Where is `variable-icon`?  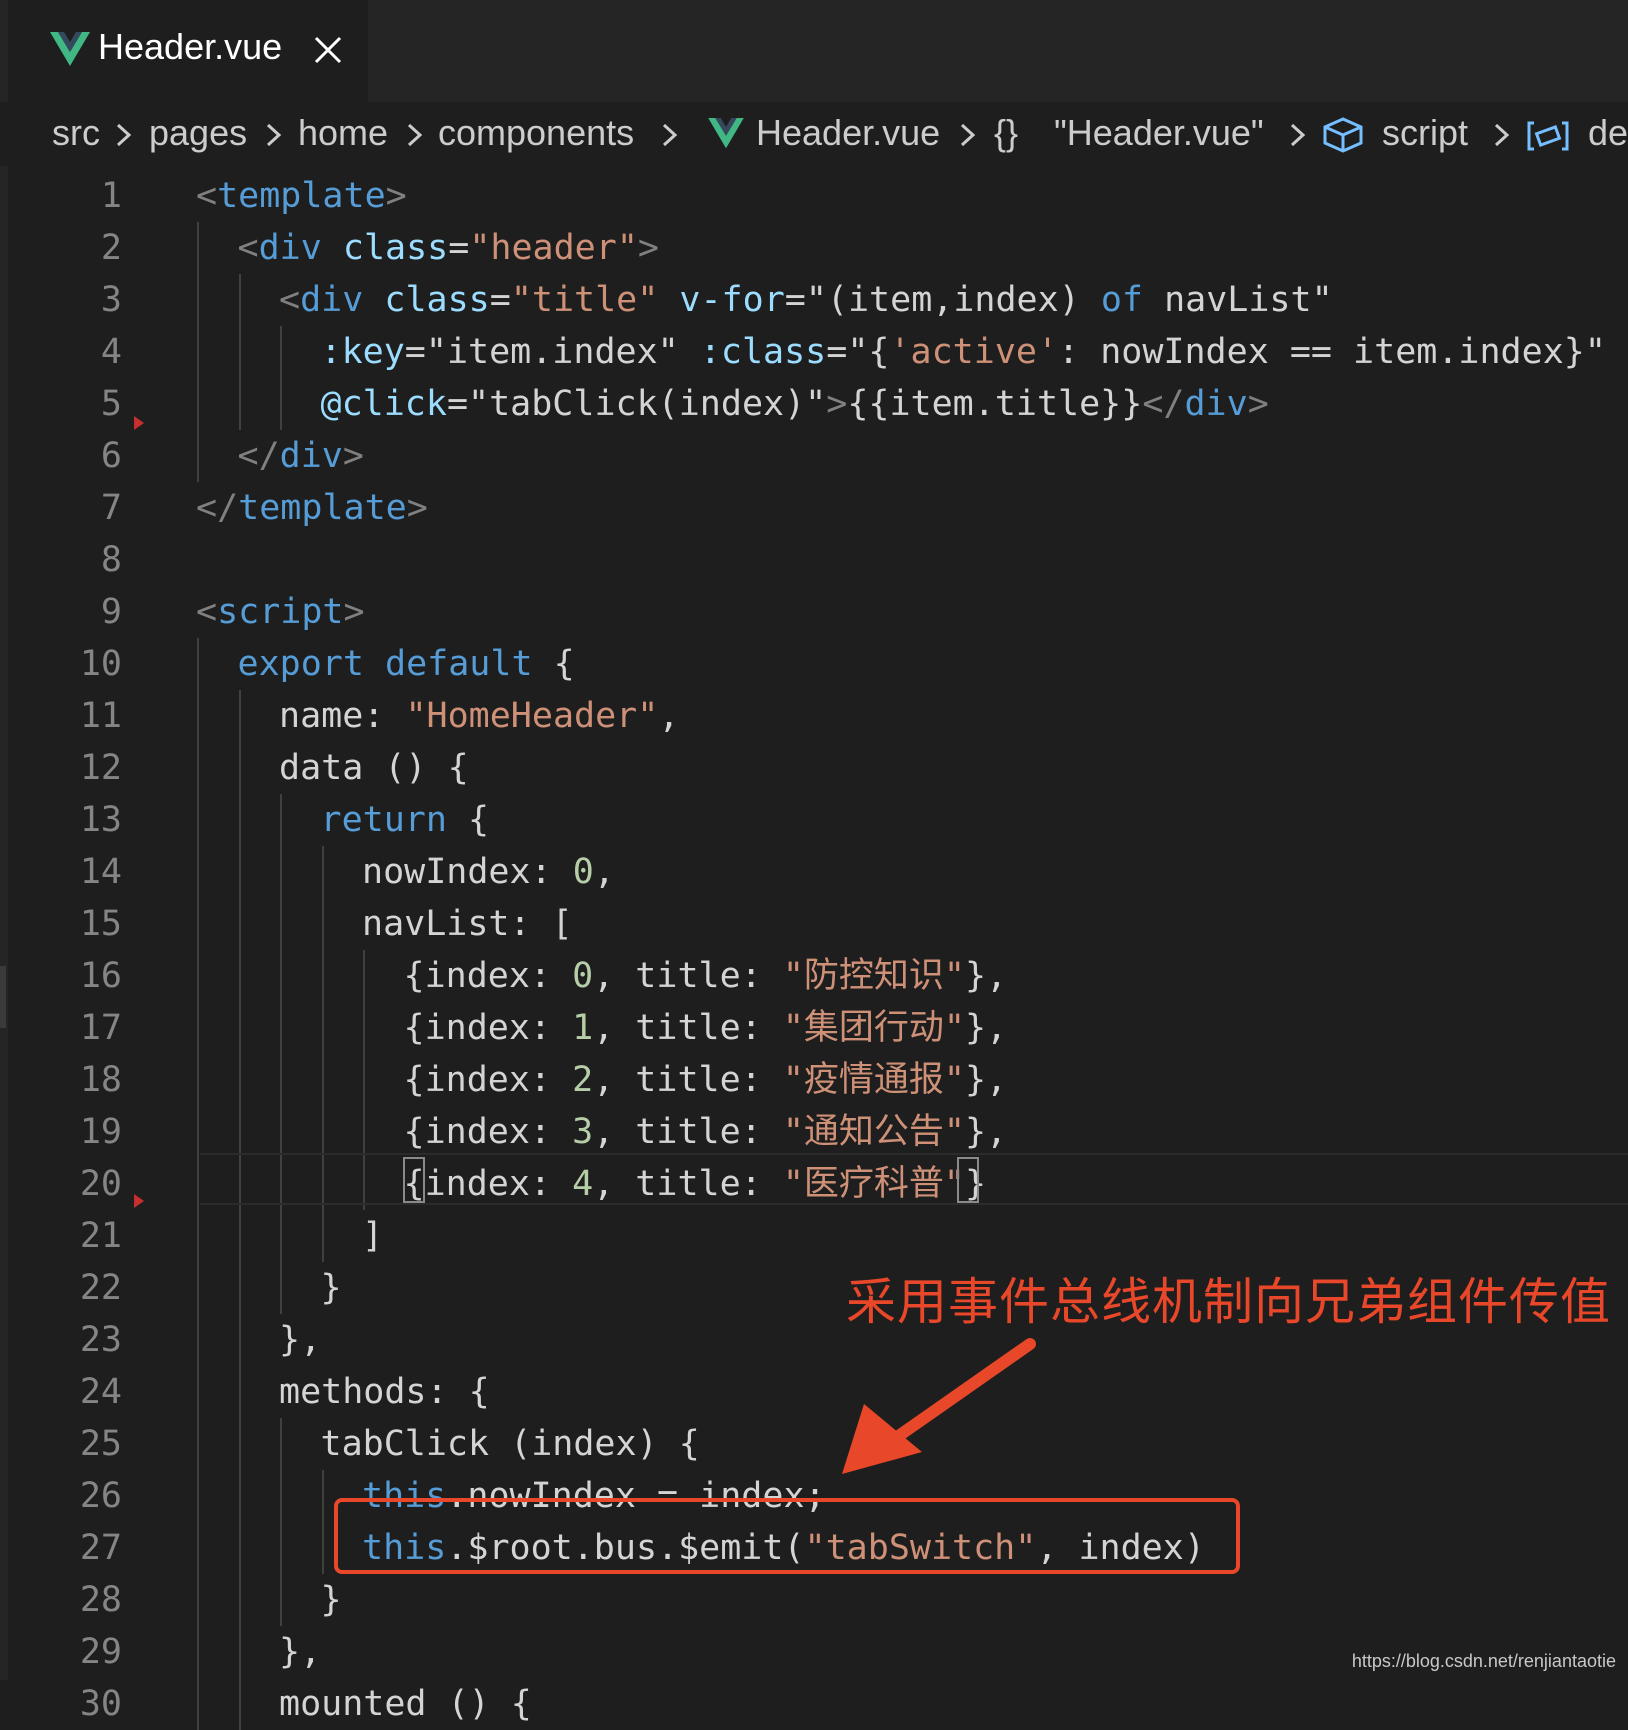 variable-icon is located at coordinates (1548, 136).